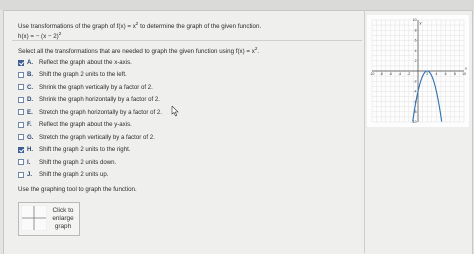  I want to click on option-text: Shift the graph 2 units to the right., so click(85, 150).